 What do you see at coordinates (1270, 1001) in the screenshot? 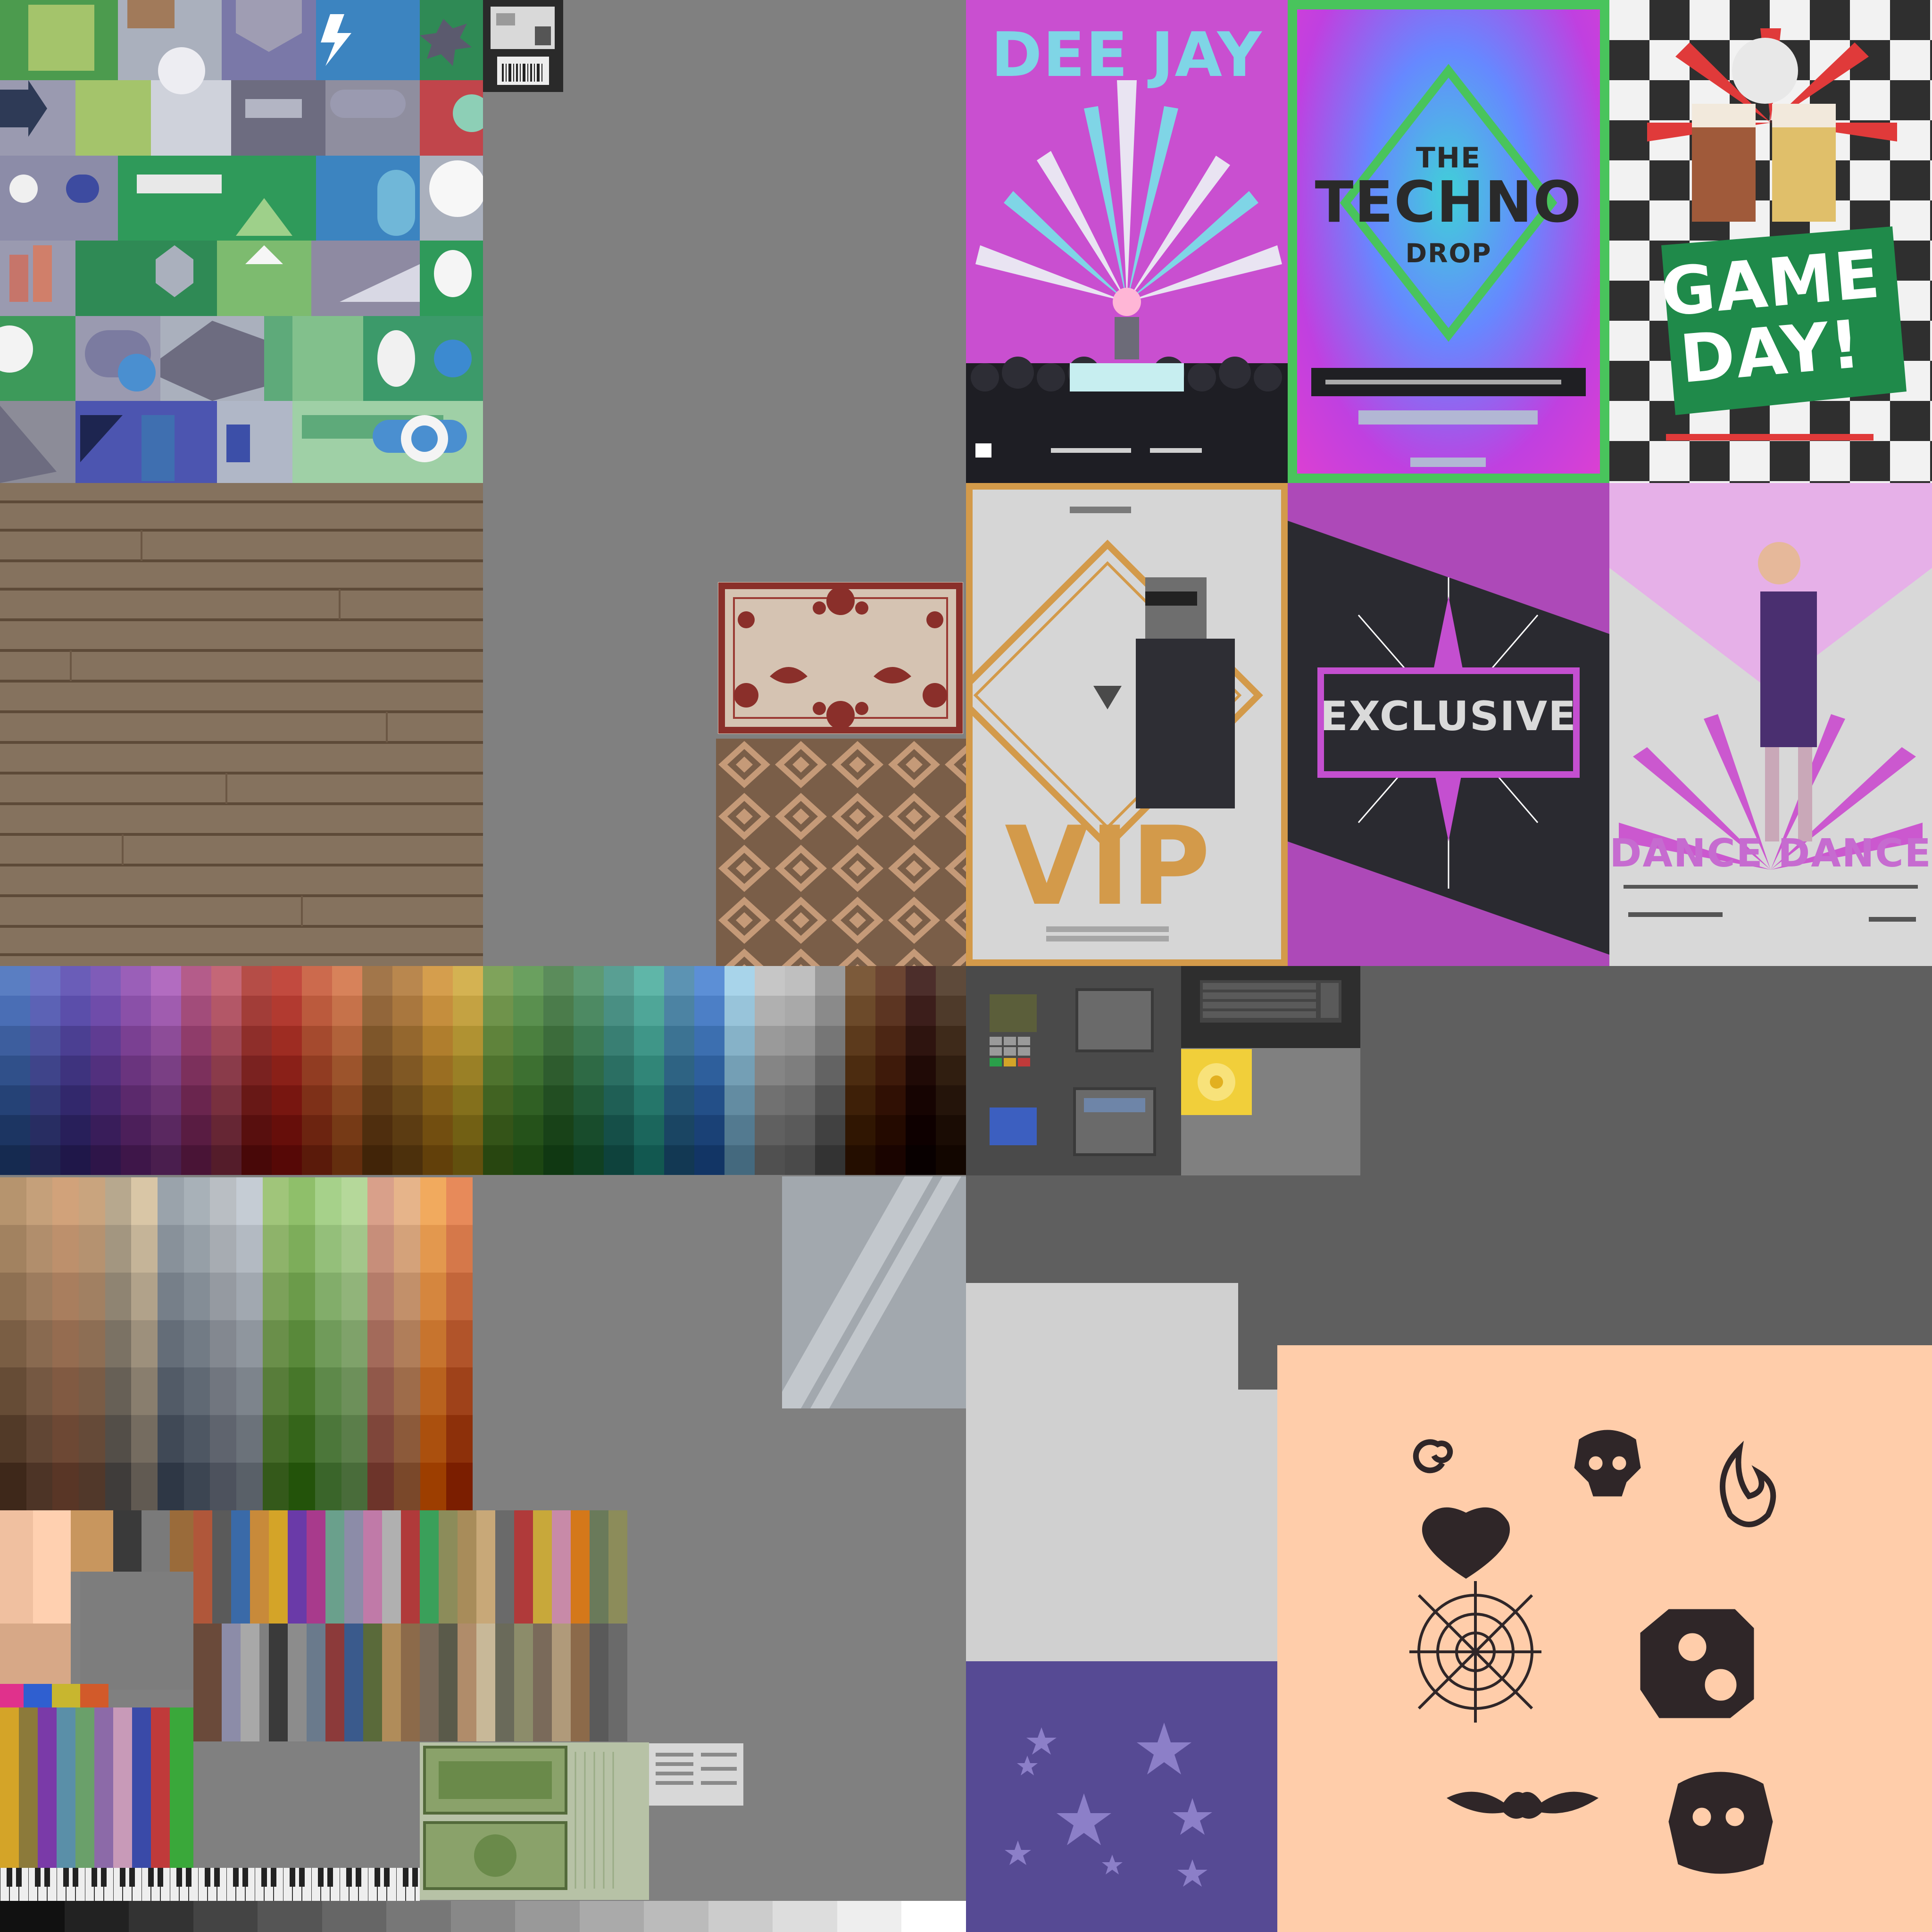
I see `keyboard-svg` at bounding box center [1270, 1001].